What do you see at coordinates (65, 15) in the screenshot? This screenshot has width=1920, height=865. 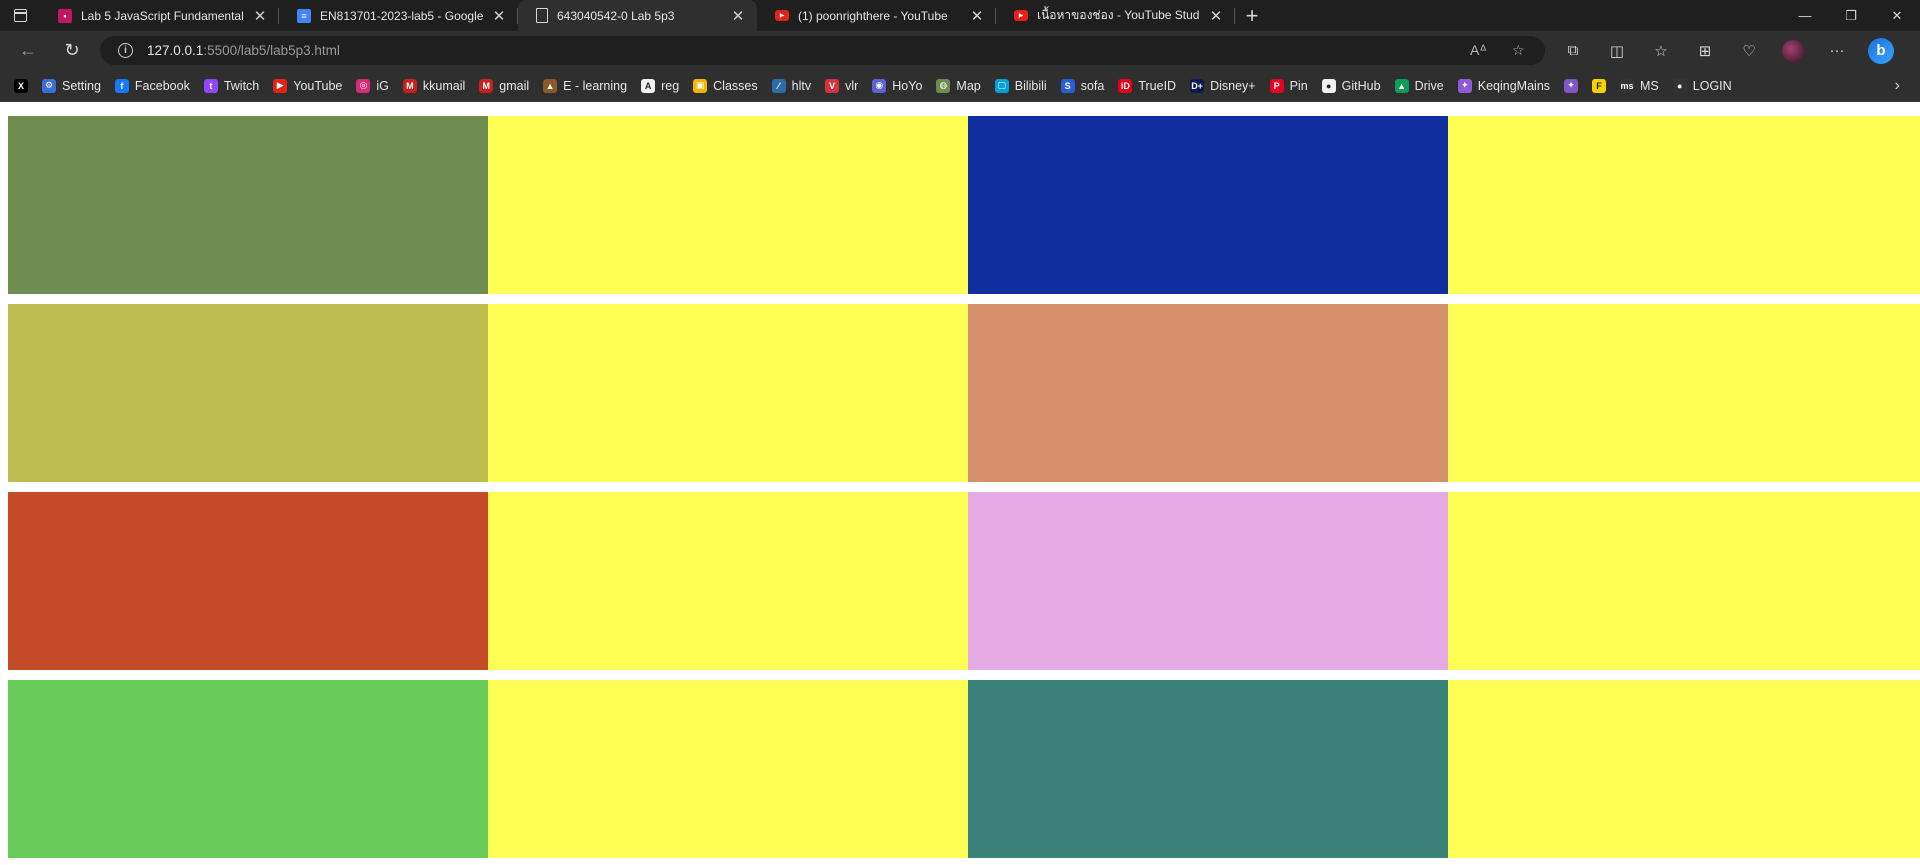 I see `lab-page-icon: ▪` at bounding box center [65, 15].